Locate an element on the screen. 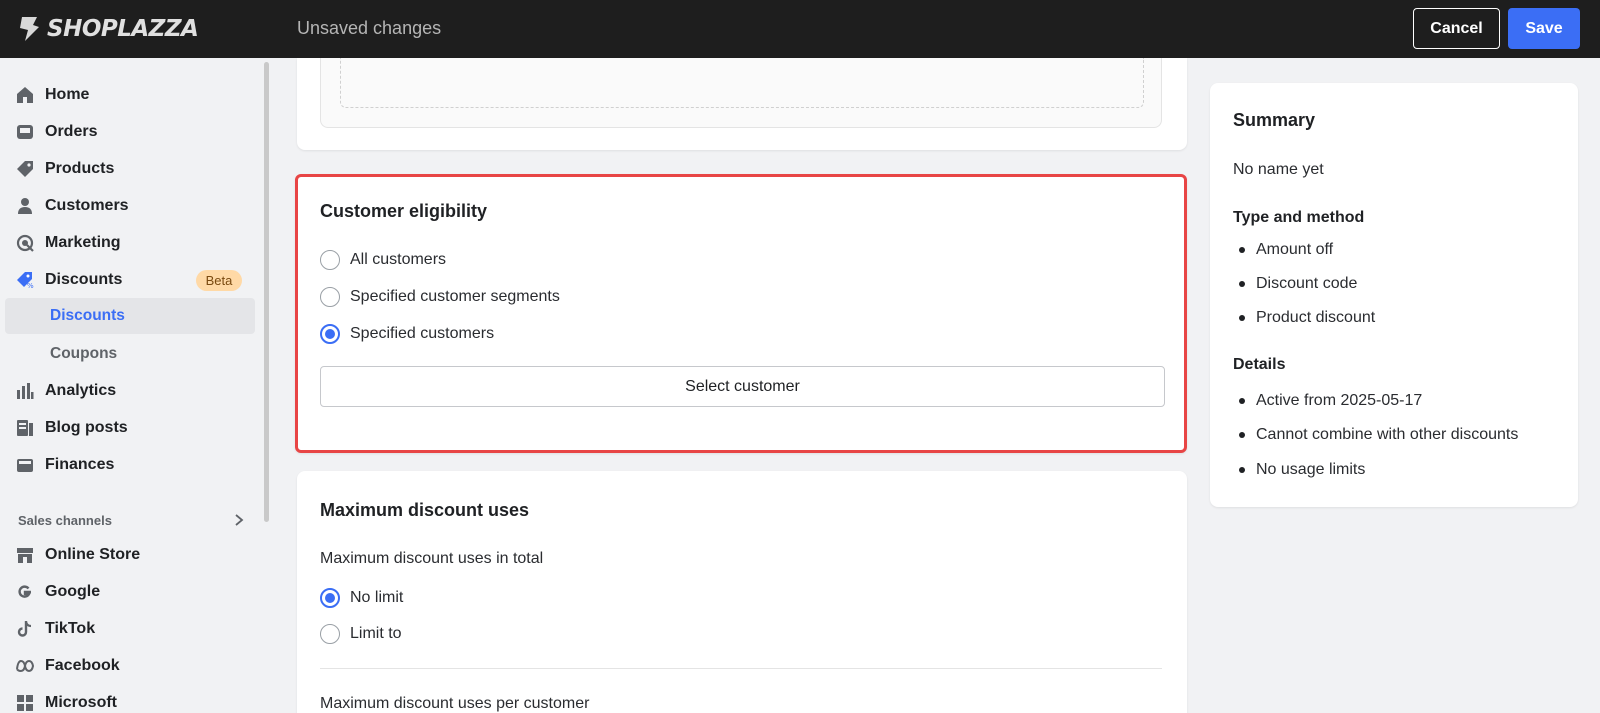 The height and width of the screenshot is (713, 1600). sidebar-item-label: Home is located at coordinates (67, 94).